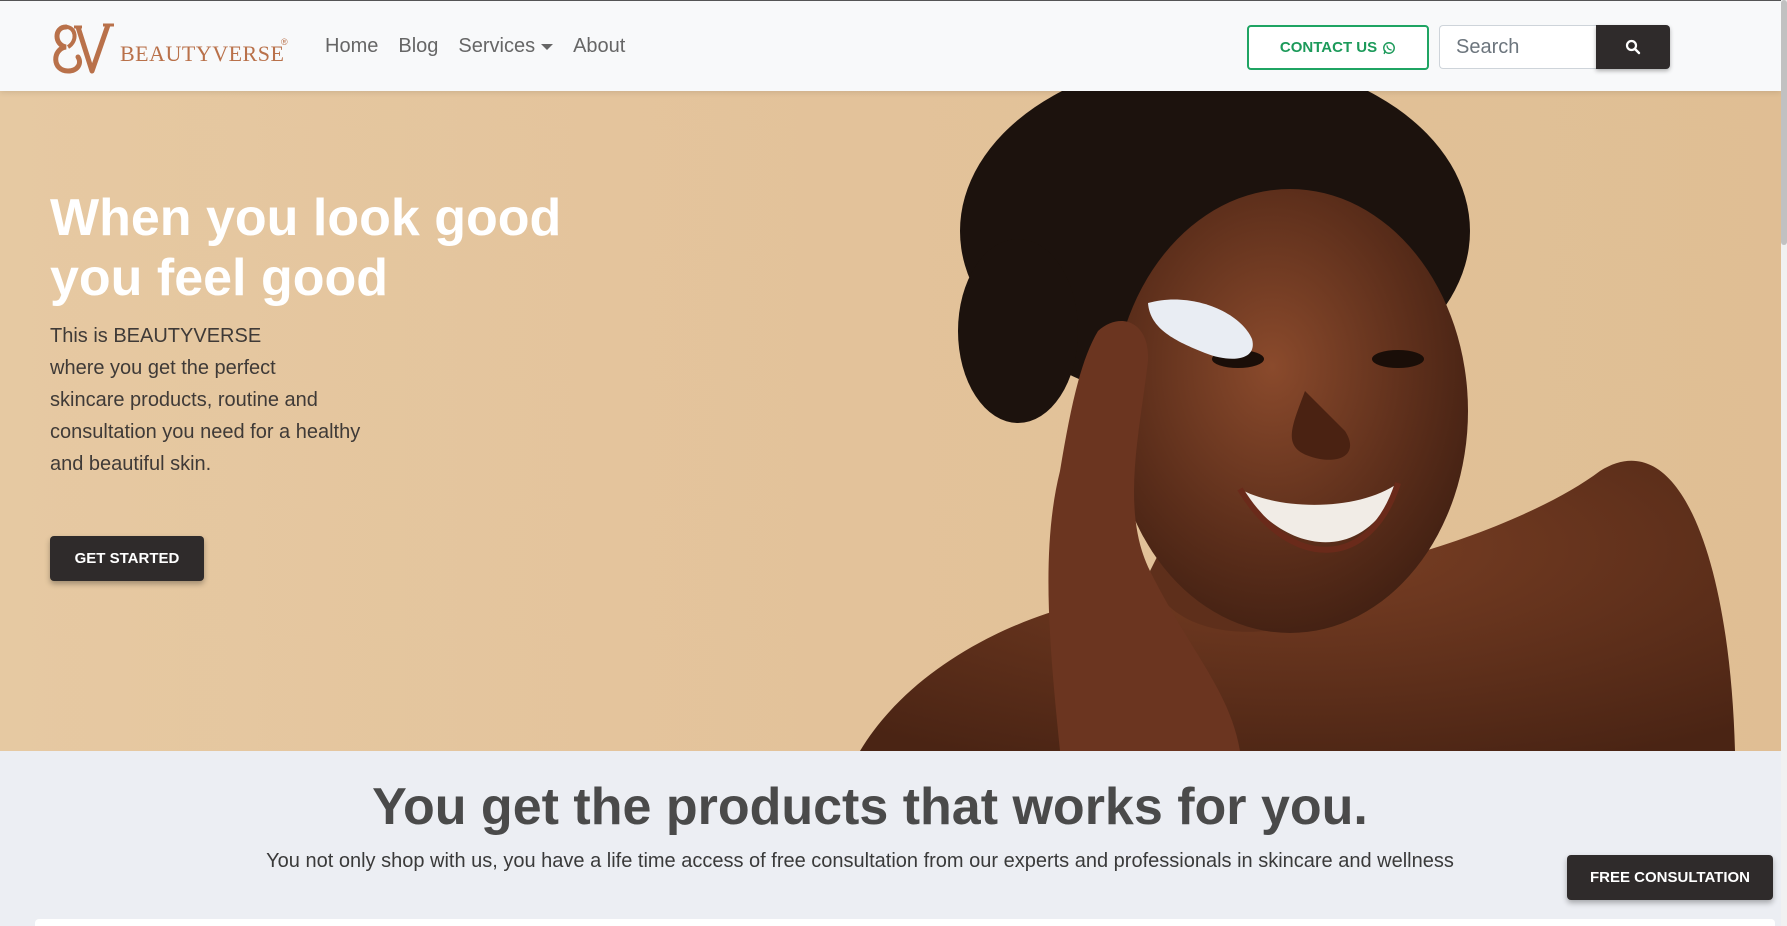 This screenshot has height=926, width=1787. I want to click on get-started-button: GET STARTED, so click(127, 558).